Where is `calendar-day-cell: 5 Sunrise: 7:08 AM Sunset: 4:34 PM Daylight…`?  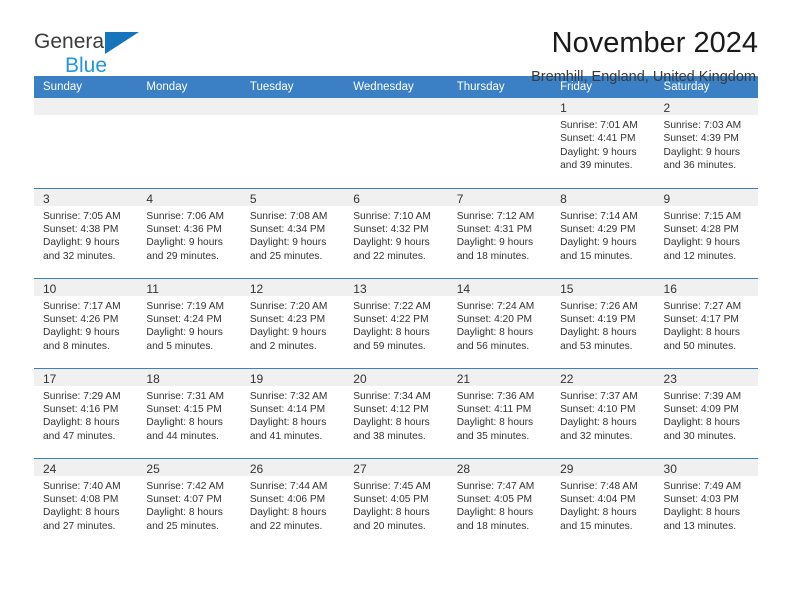 calendar-day-cell: 5 Sunrise: 7:08 AM Sunset: 4:34 PM Daylight… is located at coordinates (292, 232).